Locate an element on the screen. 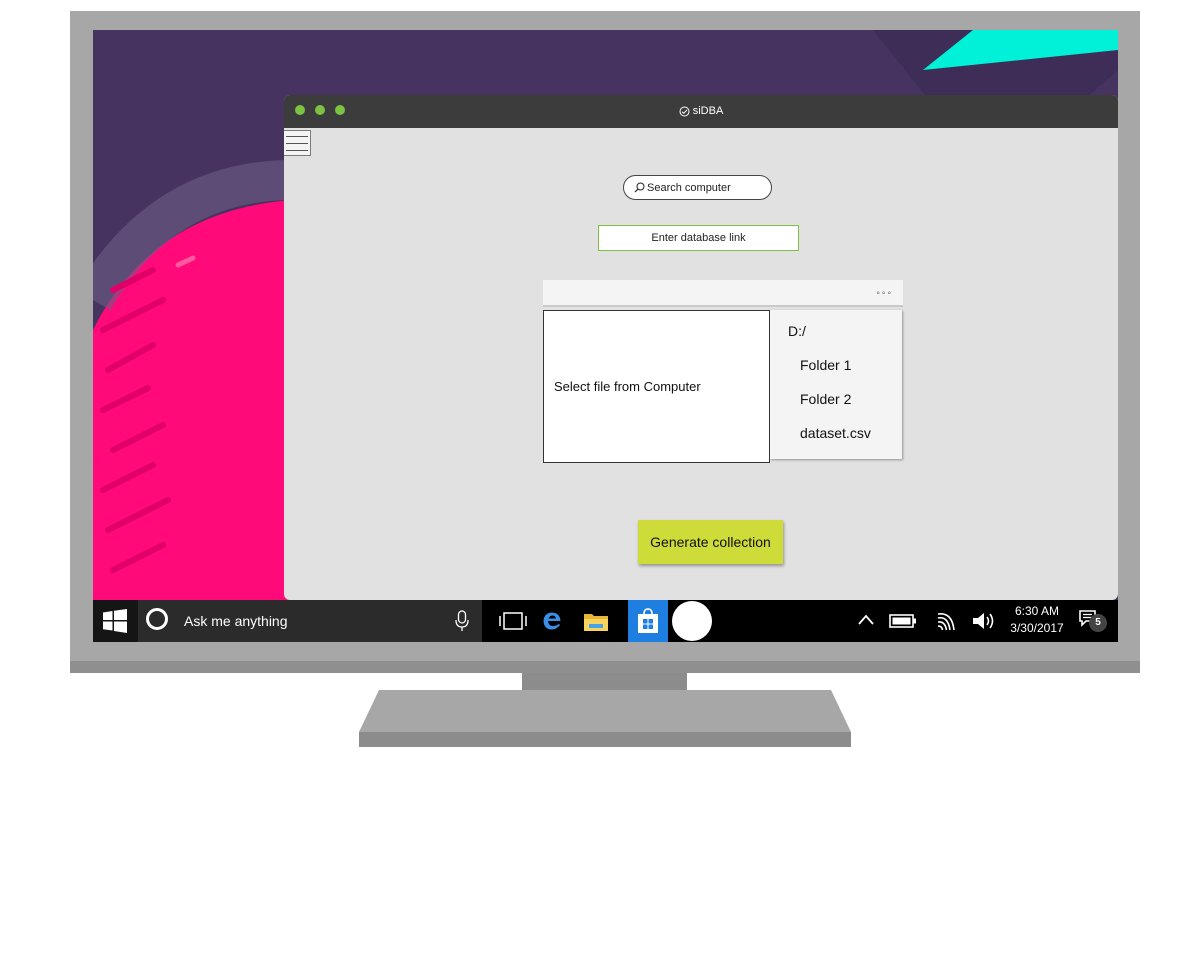  microphone-icon is located at coordinates (462, 621).